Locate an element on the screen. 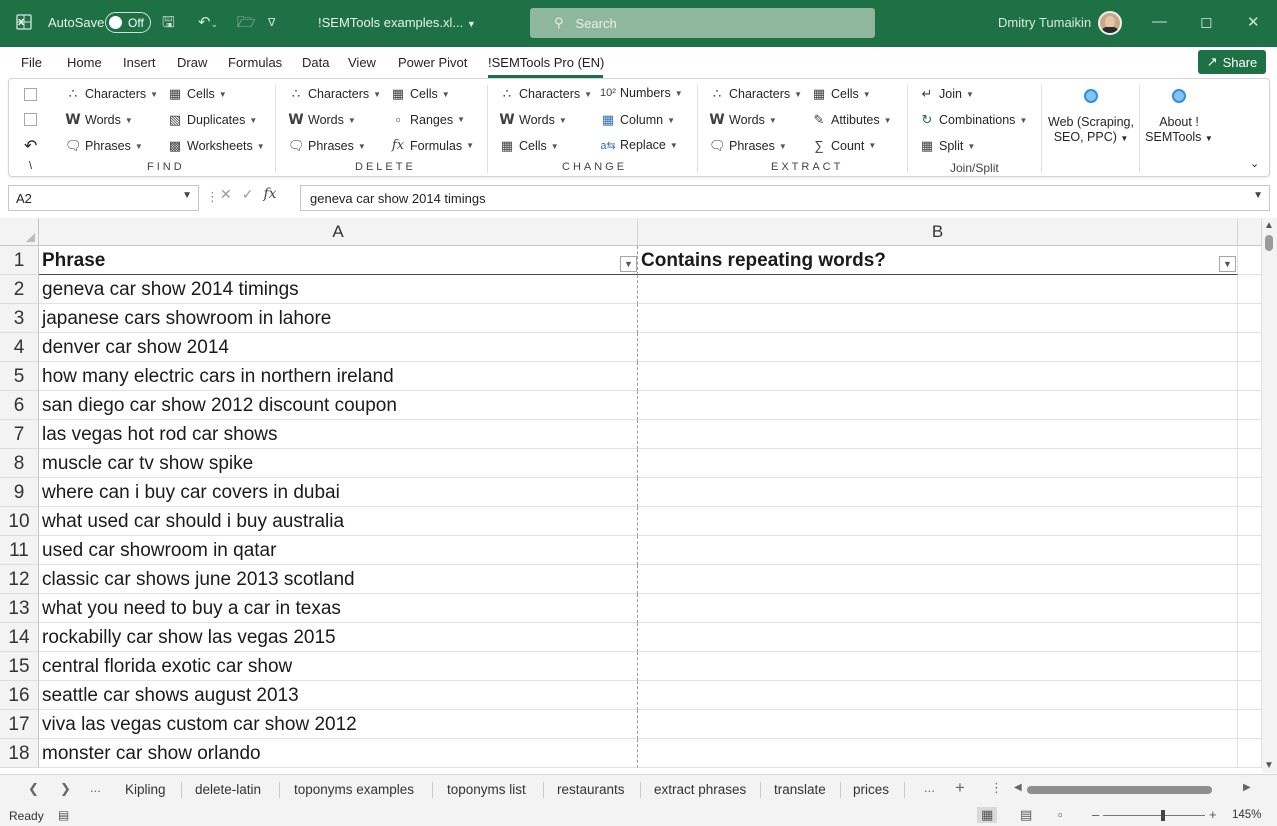 The width and height of the screenshot is (1277, 826). maximize-icon: ◻ is located at coordinates (1206, 22).